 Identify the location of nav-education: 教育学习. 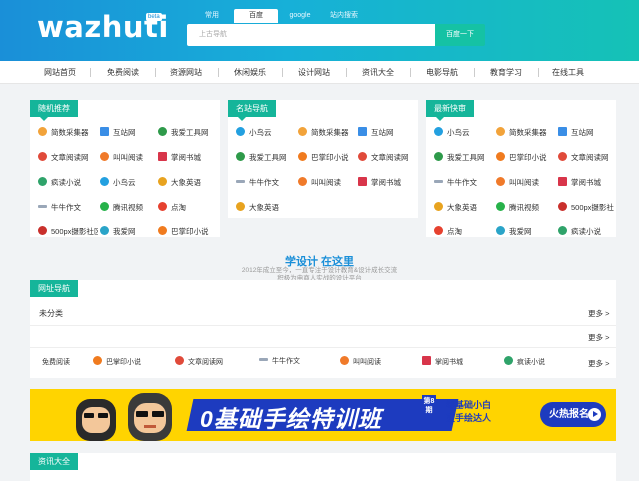
(506, 72).